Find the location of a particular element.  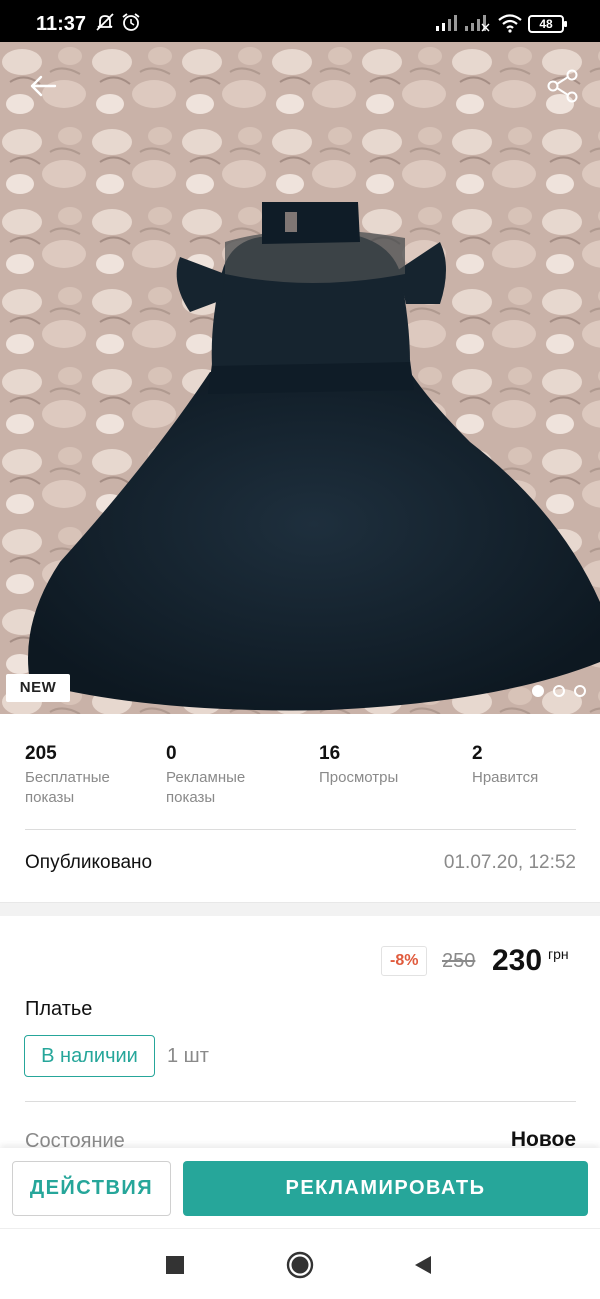

share-icon is located at coordinates (562, 86).